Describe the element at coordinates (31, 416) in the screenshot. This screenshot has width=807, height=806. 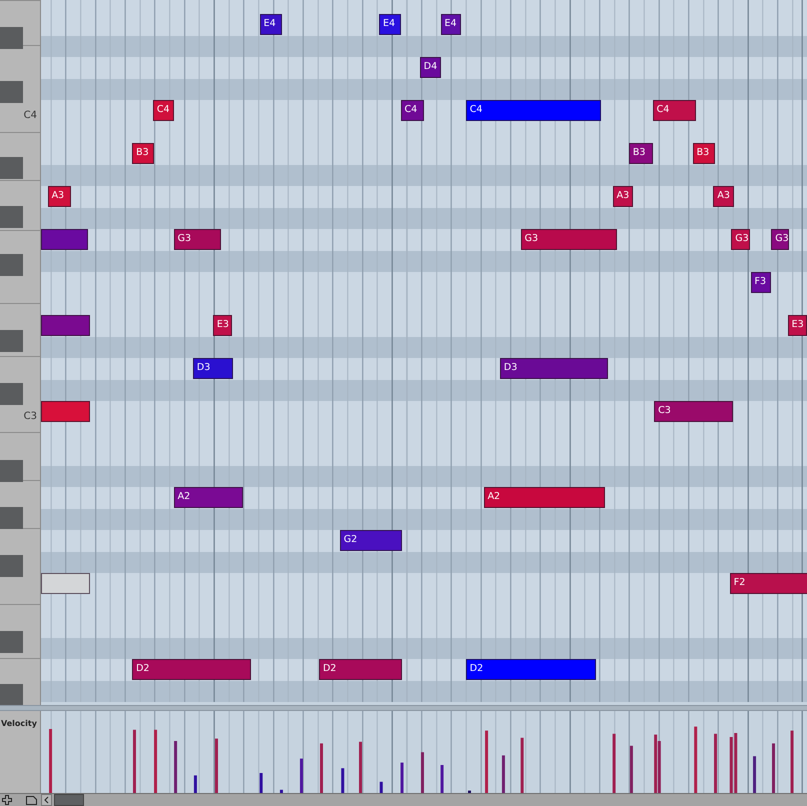
I see `key-label: C3` at that location.